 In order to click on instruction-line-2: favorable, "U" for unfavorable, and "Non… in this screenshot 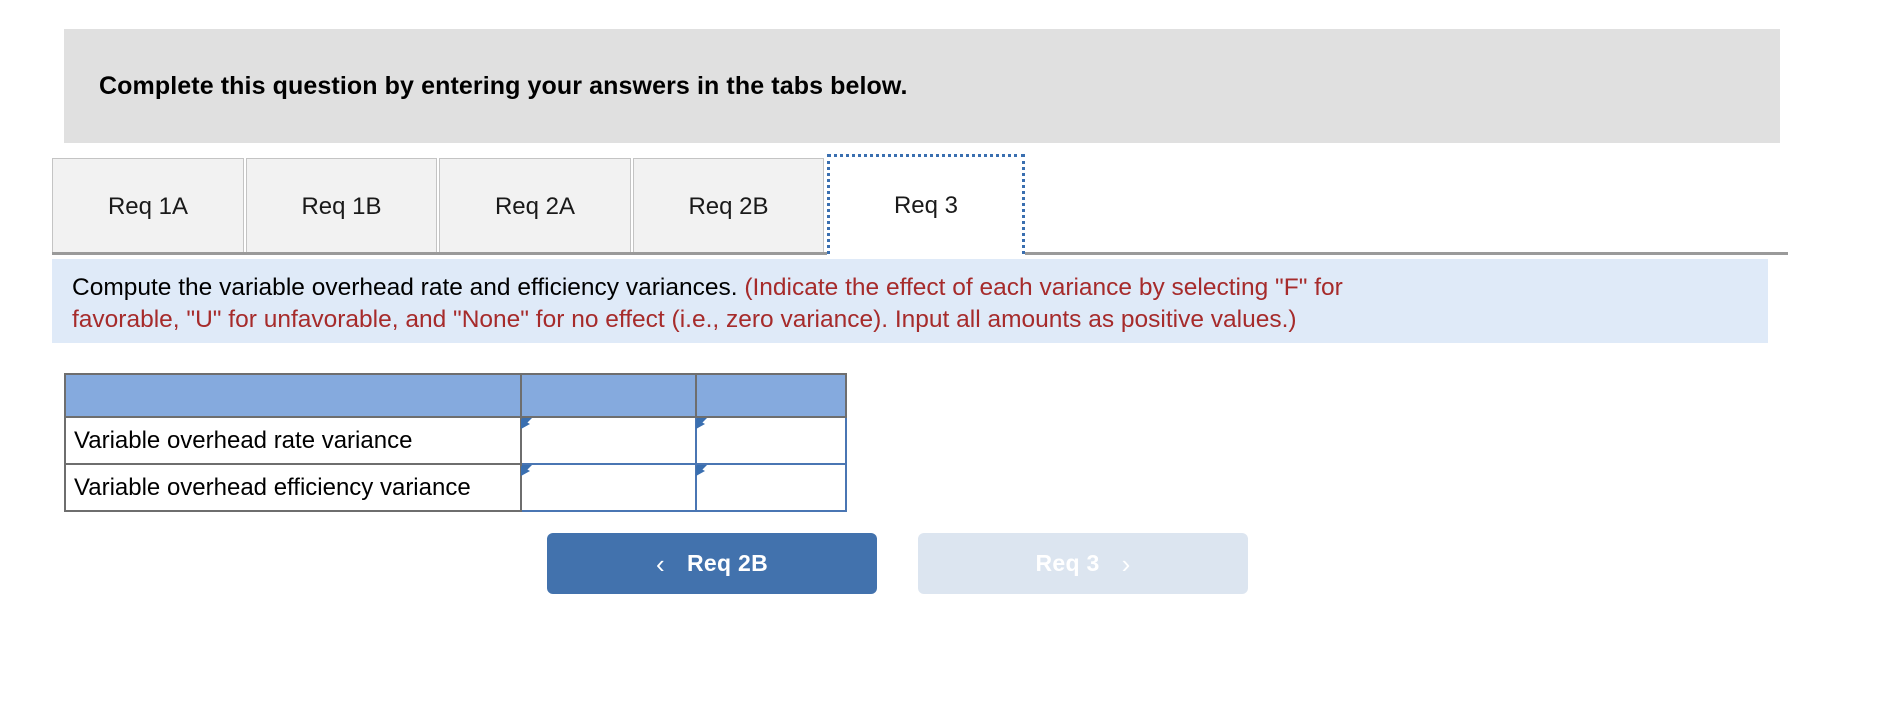, I will do `click(910, 320)`.